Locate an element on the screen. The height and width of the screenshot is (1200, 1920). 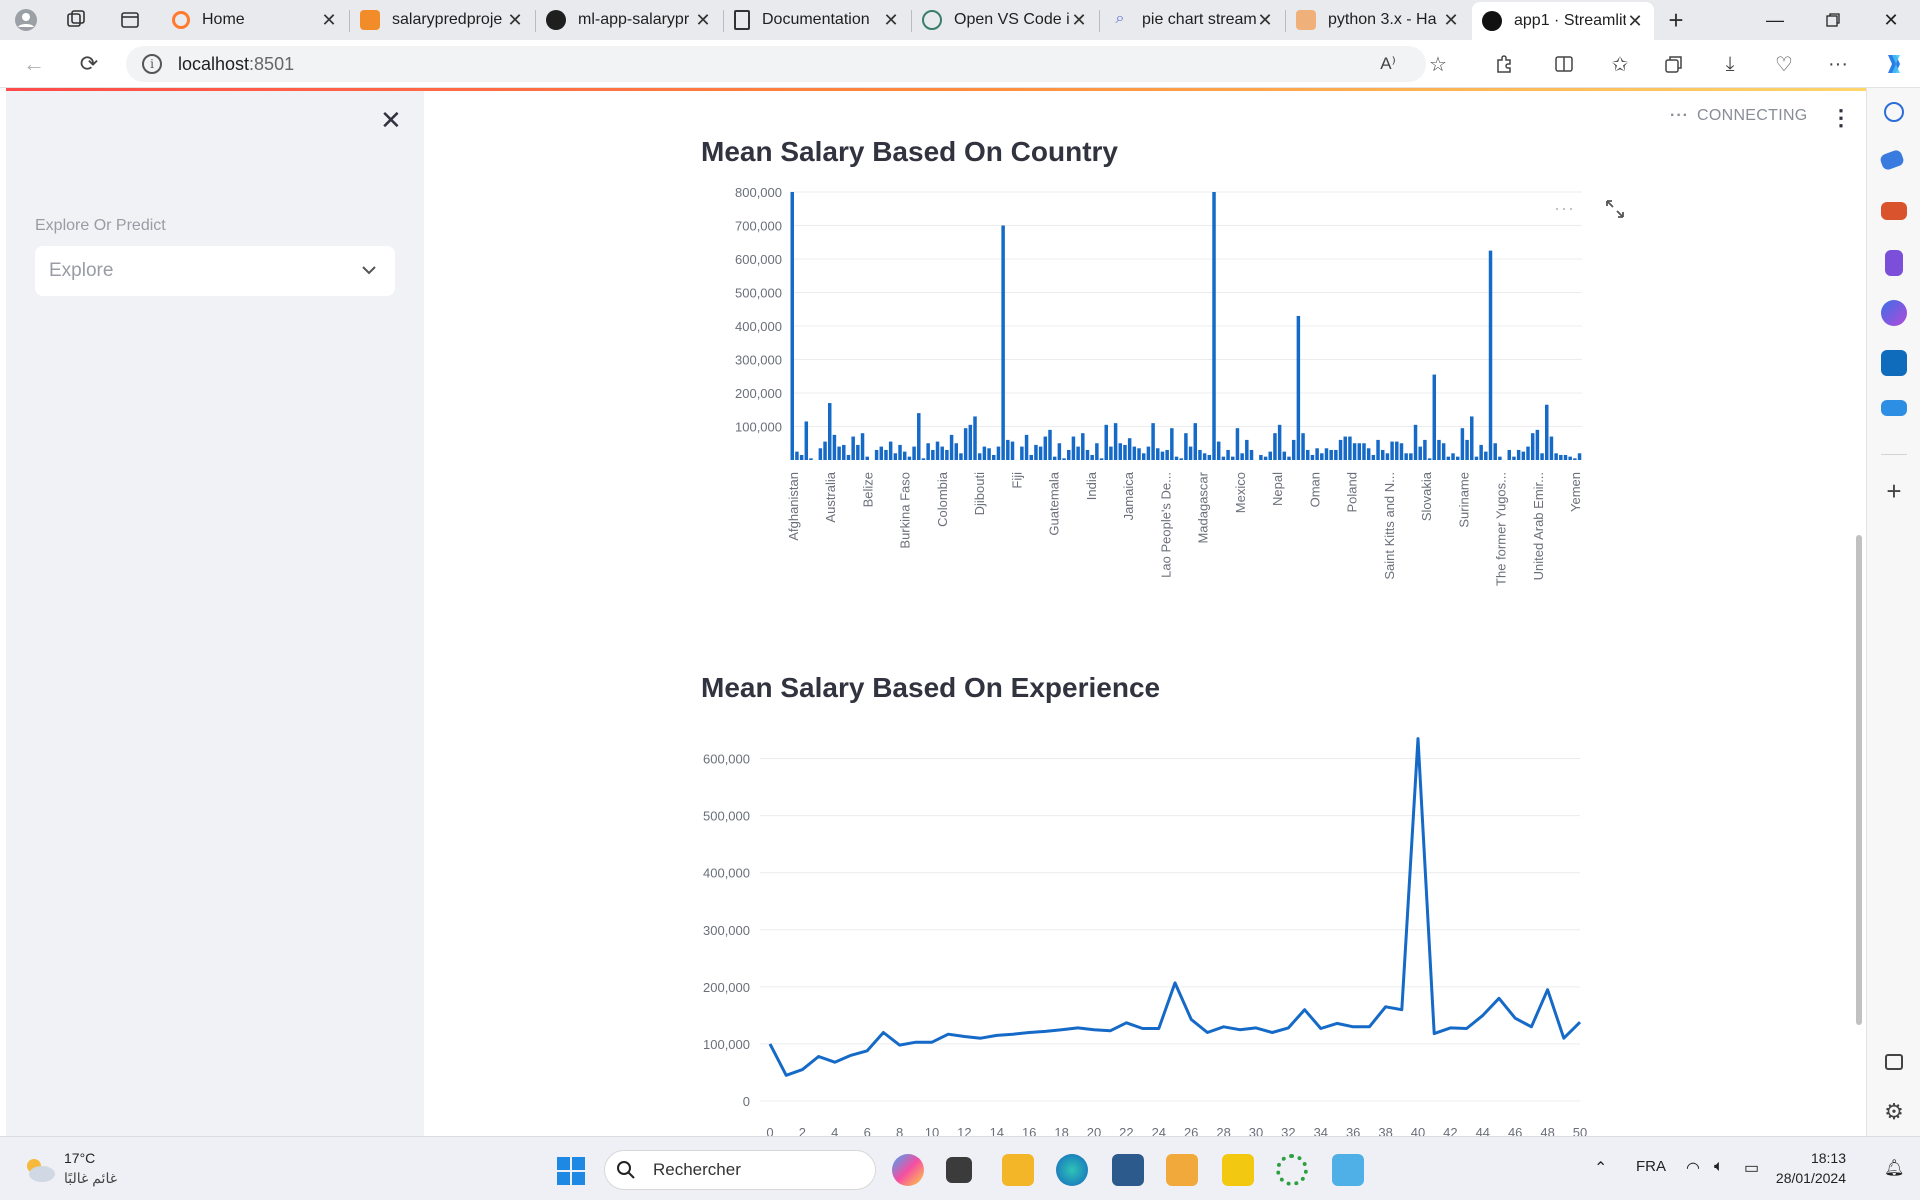
edge-browser-icon is located at coordinates (1072, 1170).